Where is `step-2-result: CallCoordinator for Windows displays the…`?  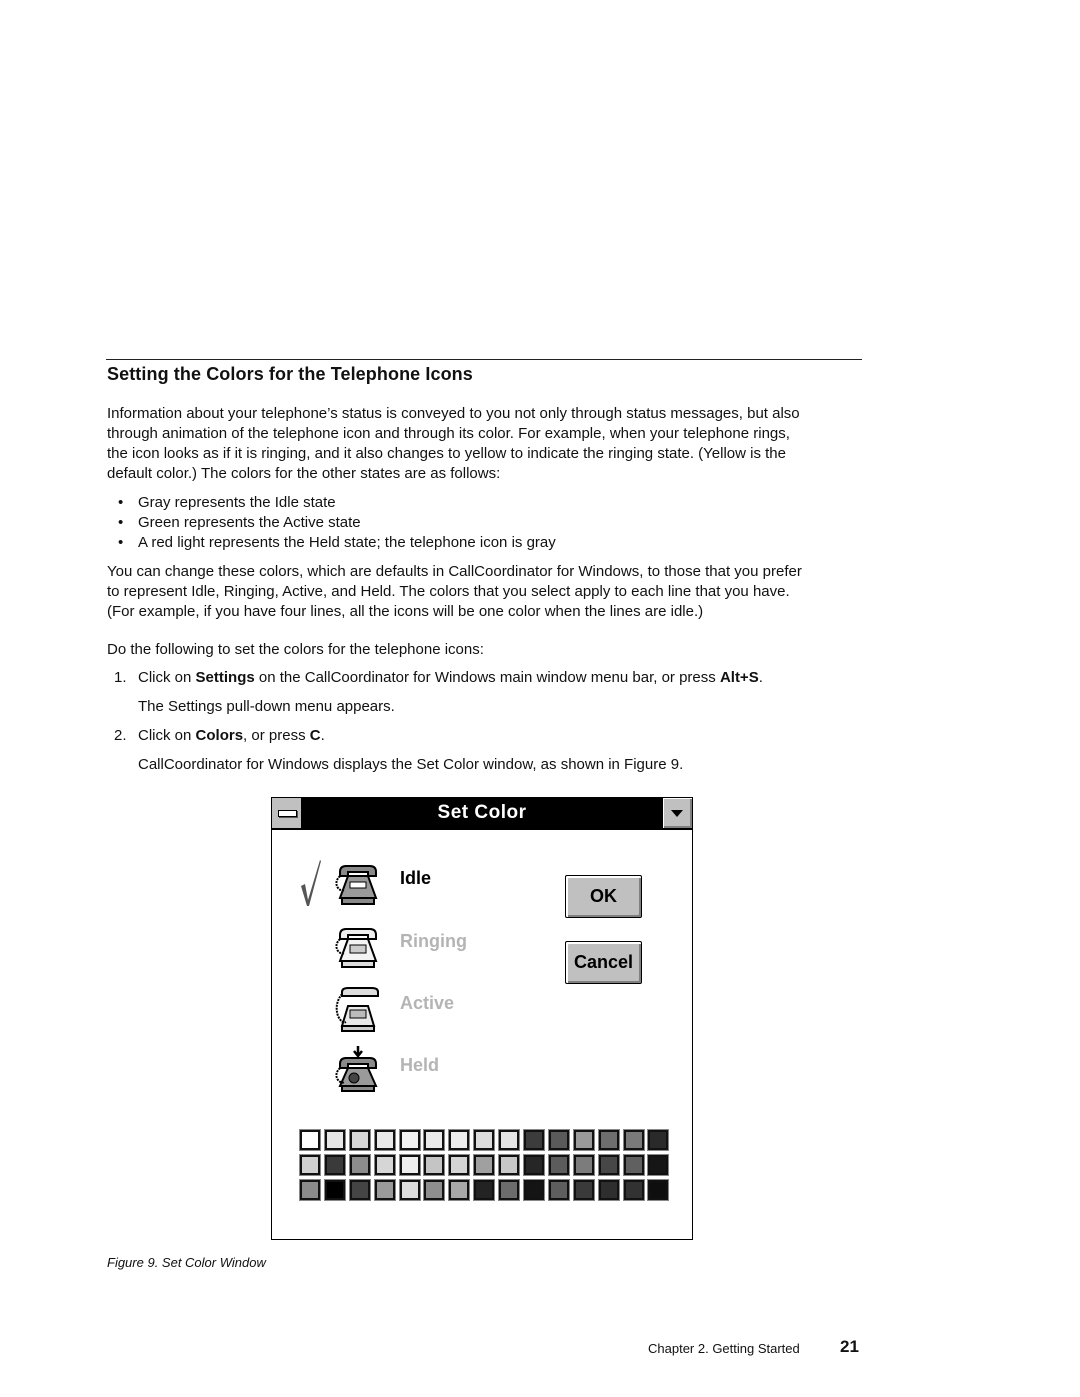 step-2-result: CallCoordinator for Windows displays the… is located at coordinates (411, 764).